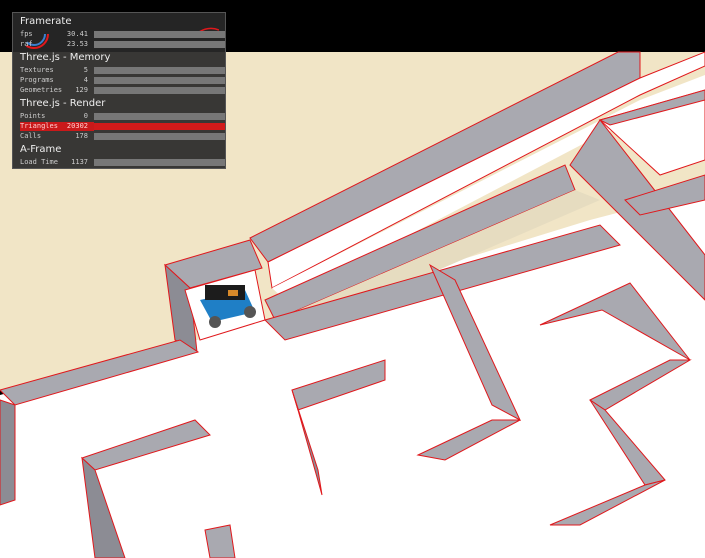 Image resolution: width=705 pixels, height=558 pixels. What do you see at coordinates (233, 293) in the screenshot?
I see `robot-sensor` at bounding box center [233, 293].